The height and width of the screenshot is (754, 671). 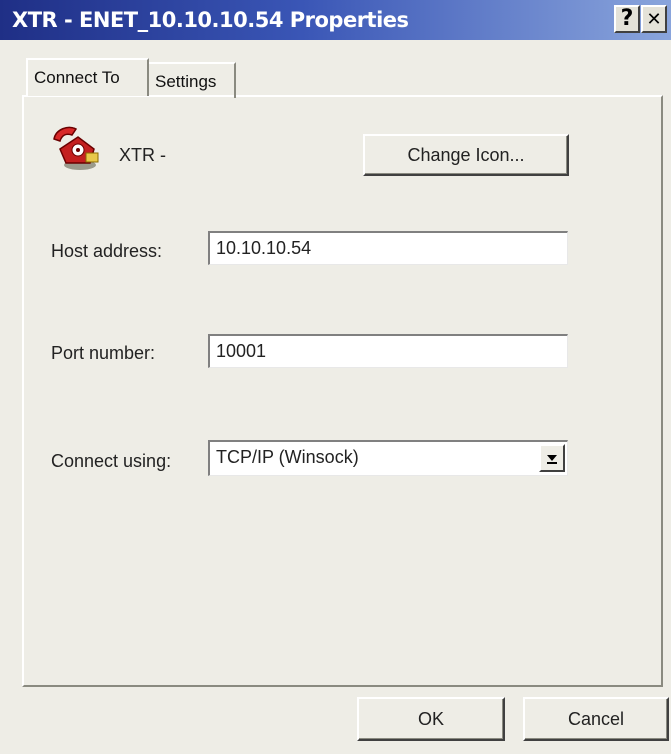 What do you see at coordinates (142, 155) in the screenshot?
I see `connection-name: XTR -` at bounding box center [142, 155].